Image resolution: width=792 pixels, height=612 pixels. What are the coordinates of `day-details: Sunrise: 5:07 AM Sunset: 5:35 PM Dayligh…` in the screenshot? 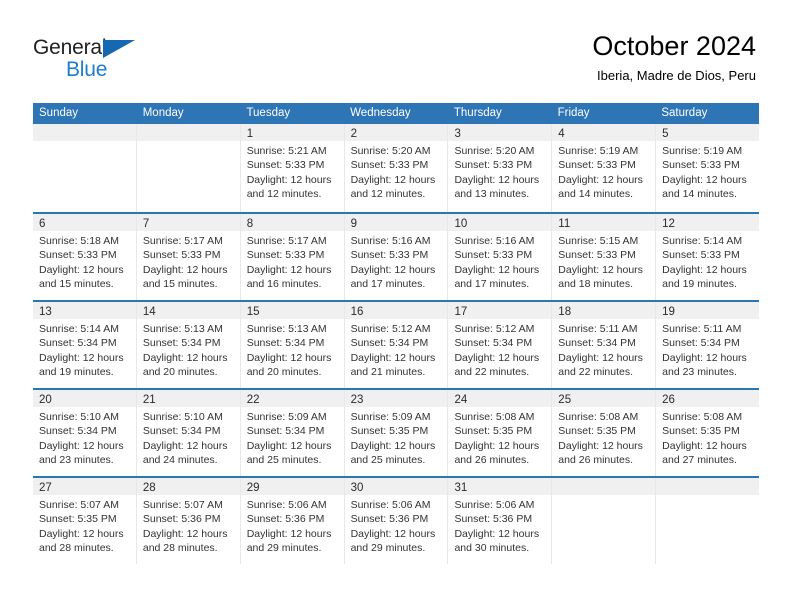 It's located at (84, 525).